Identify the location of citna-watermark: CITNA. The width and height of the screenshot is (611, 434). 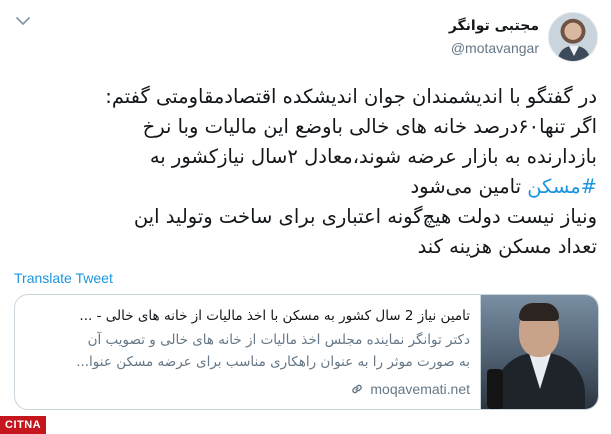
(23, 425).